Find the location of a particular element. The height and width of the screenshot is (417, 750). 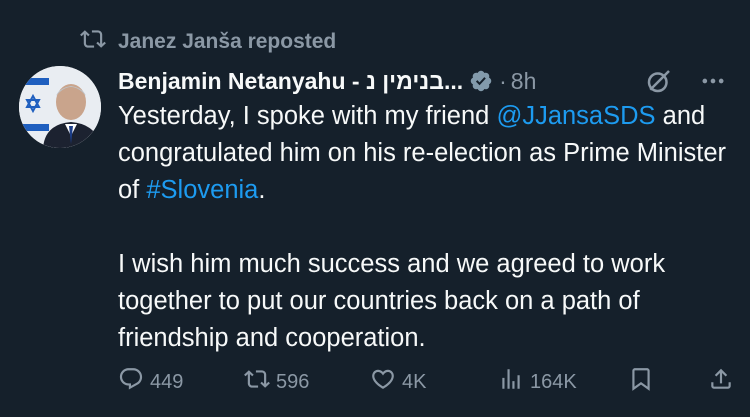

avatar is located at coordinates (60, 107).